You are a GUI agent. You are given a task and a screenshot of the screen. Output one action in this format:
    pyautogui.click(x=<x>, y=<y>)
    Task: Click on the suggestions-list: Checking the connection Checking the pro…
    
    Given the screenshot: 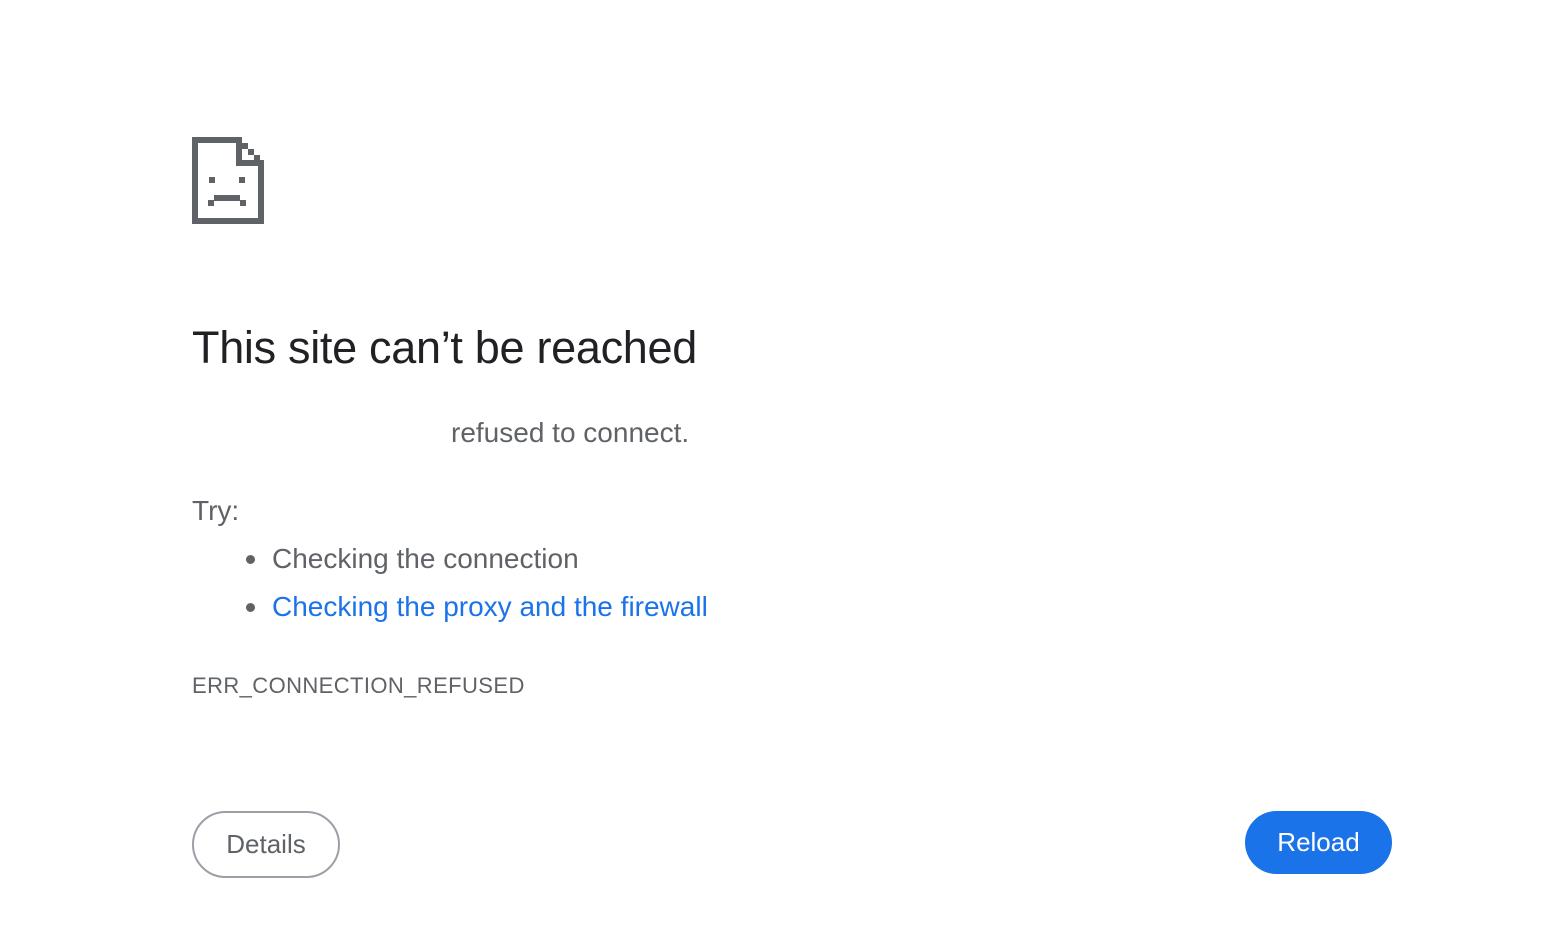 What is the action you would take?
    pyautogui.click(x=450, y=588)
    